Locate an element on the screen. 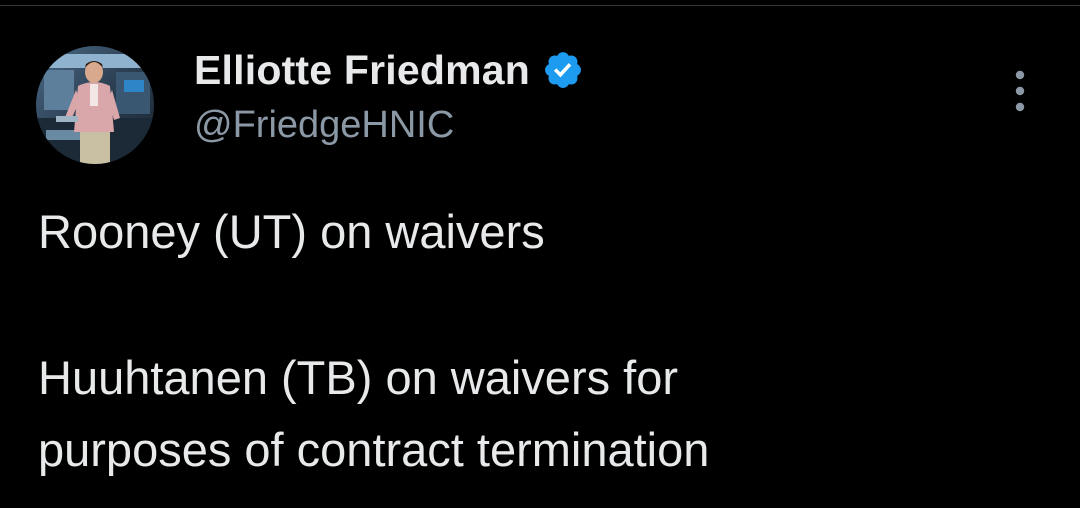 Image resolution: width=1080 pixels, height=508 pixels. more-vertical-icon is located at coordinates (1020, 91).